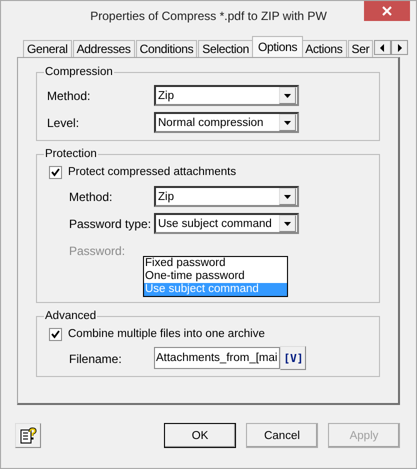 This screenshot has height=469, width=417. I want to click on tab: Ser, so click(361, 48).